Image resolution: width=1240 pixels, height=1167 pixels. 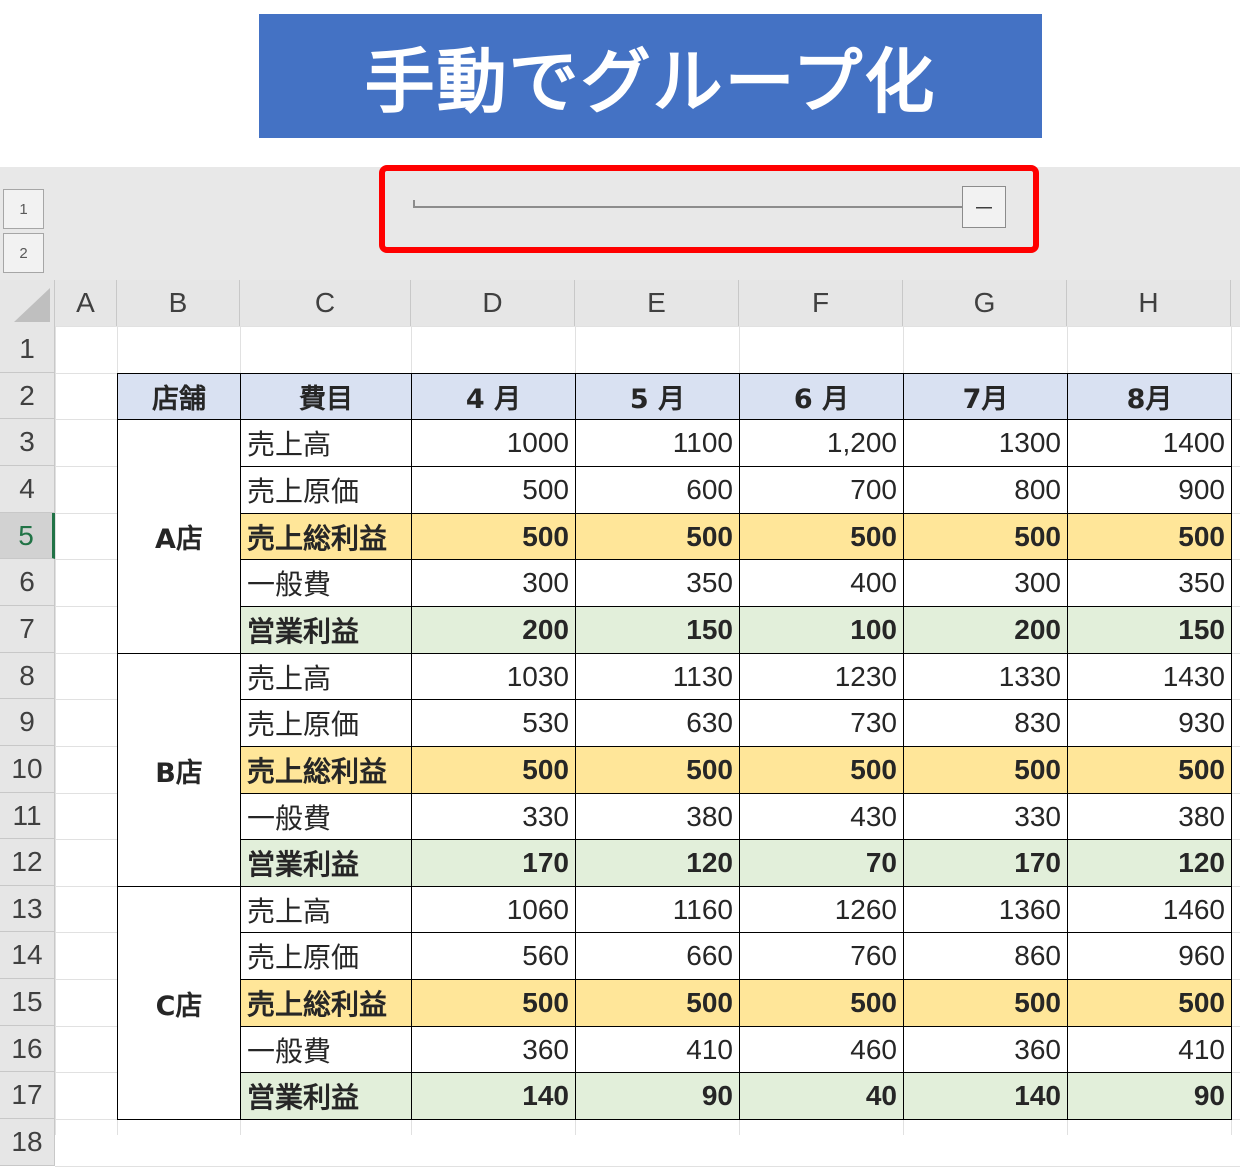 What do you see at coordinates (985, 956) in the screenshot?
I see `value-cell: 860` at bounding box center [985, 956].